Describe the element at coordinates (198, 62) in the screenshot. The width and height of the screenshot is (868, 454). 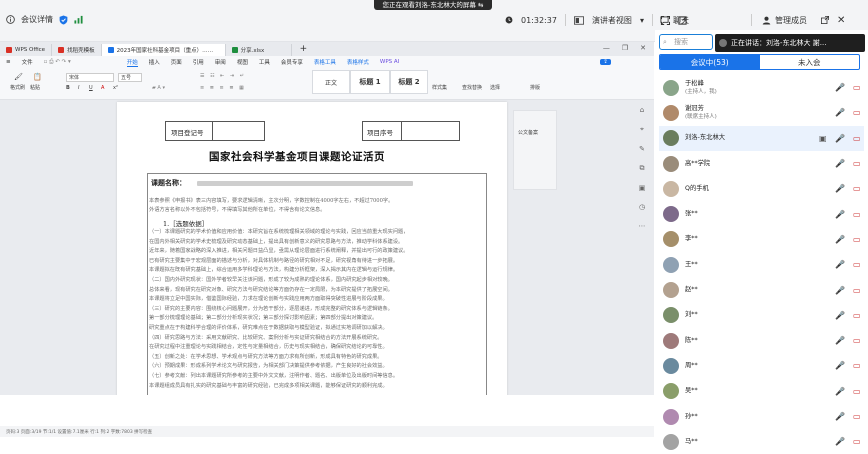
I see `menu-references: 引用` at that location.